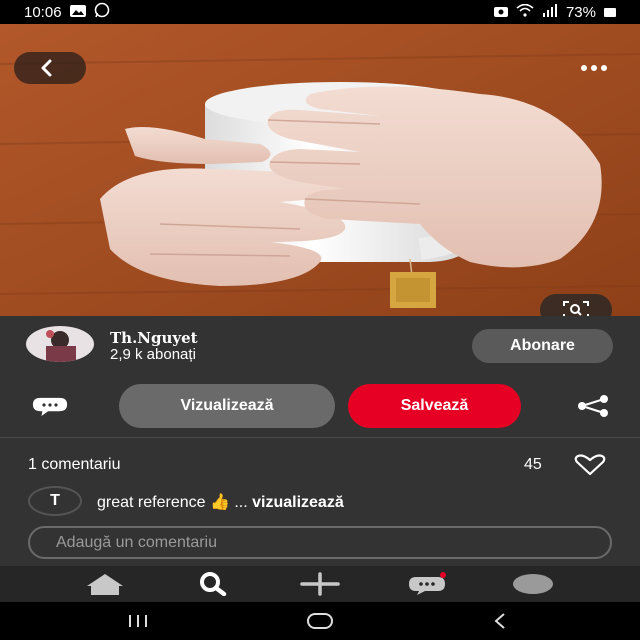 This screenshot has height=640, width=640. I want to click on back-arrow-icon, so click(46, 68).